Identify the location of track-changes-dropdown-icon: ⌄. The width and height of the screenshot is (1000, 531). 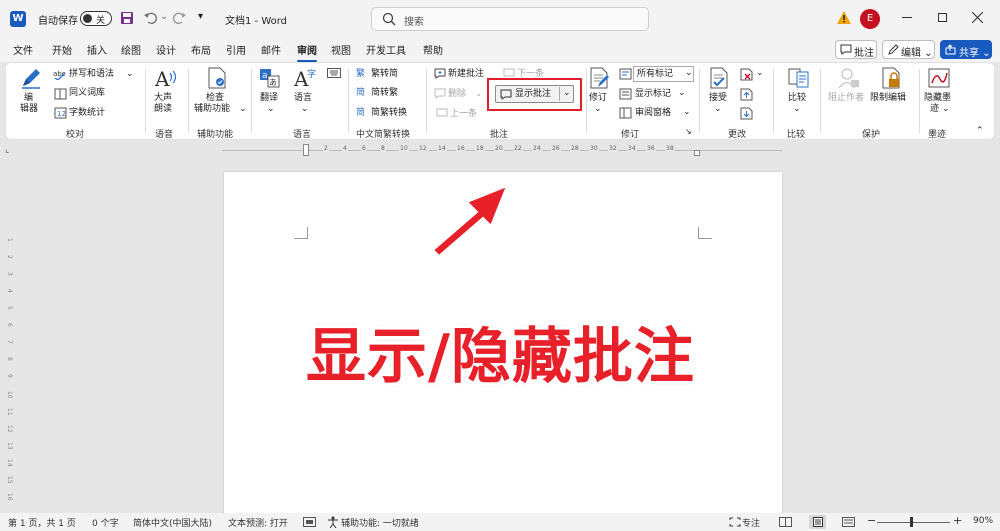
(598, 109).